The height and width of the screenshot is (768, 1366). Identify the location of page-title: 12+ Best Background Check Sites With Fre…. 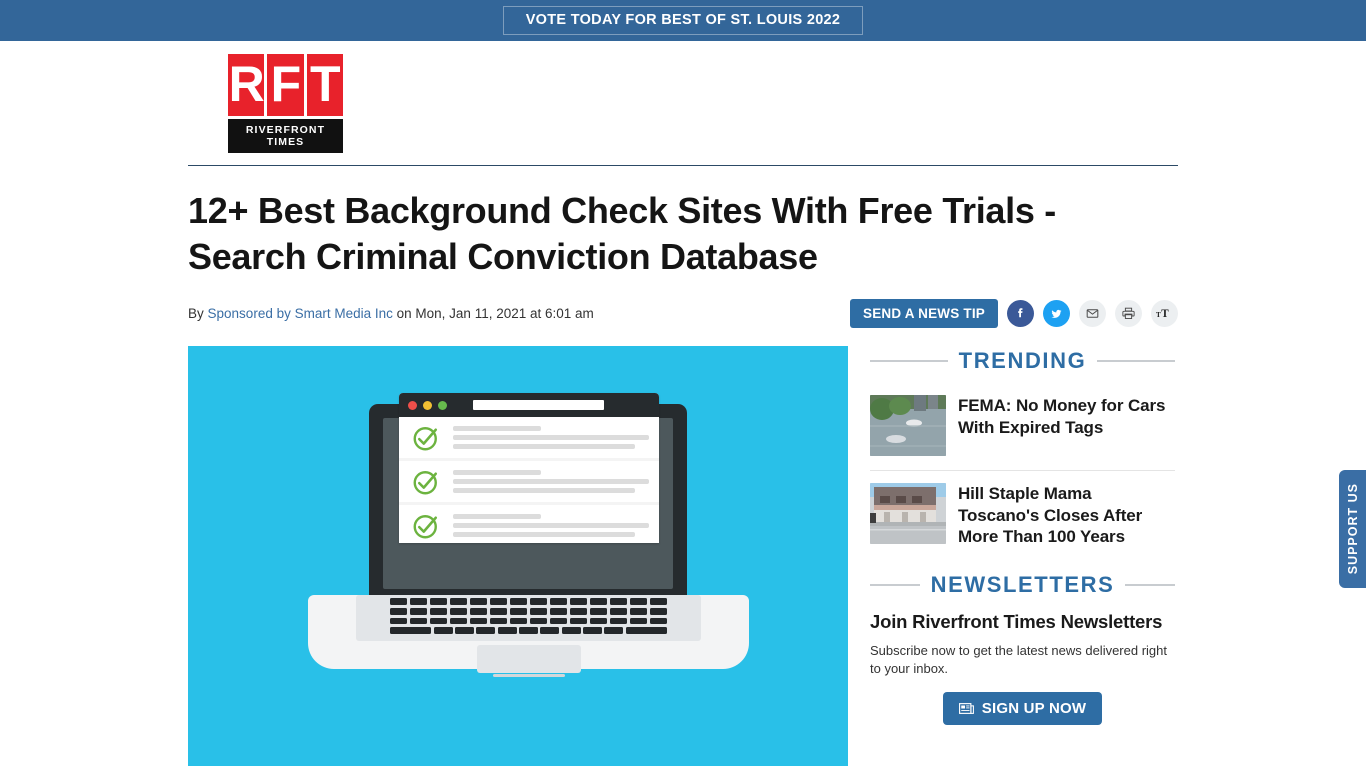
(622, 233).